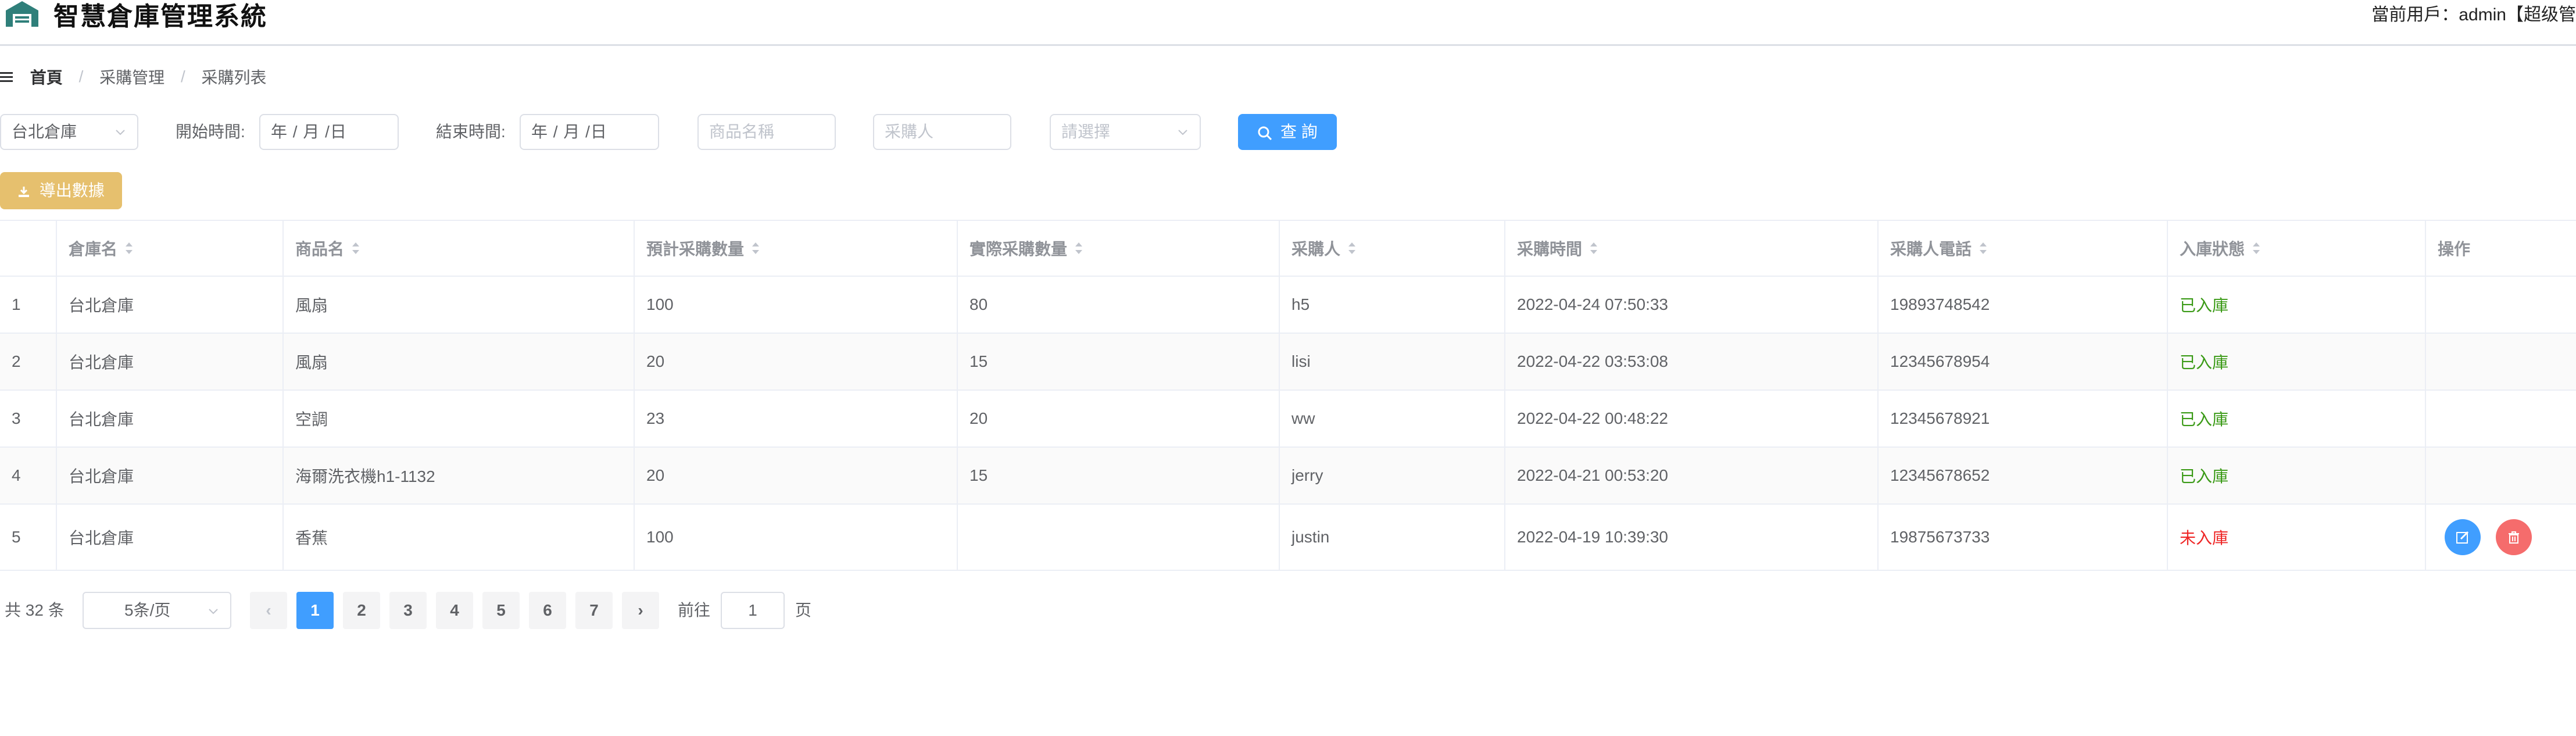 The image size is (2576, 736). What do you see at coordinates (548, 610) in the screenshot?
I see `page-number: 6` at bounding box center [548, 610].